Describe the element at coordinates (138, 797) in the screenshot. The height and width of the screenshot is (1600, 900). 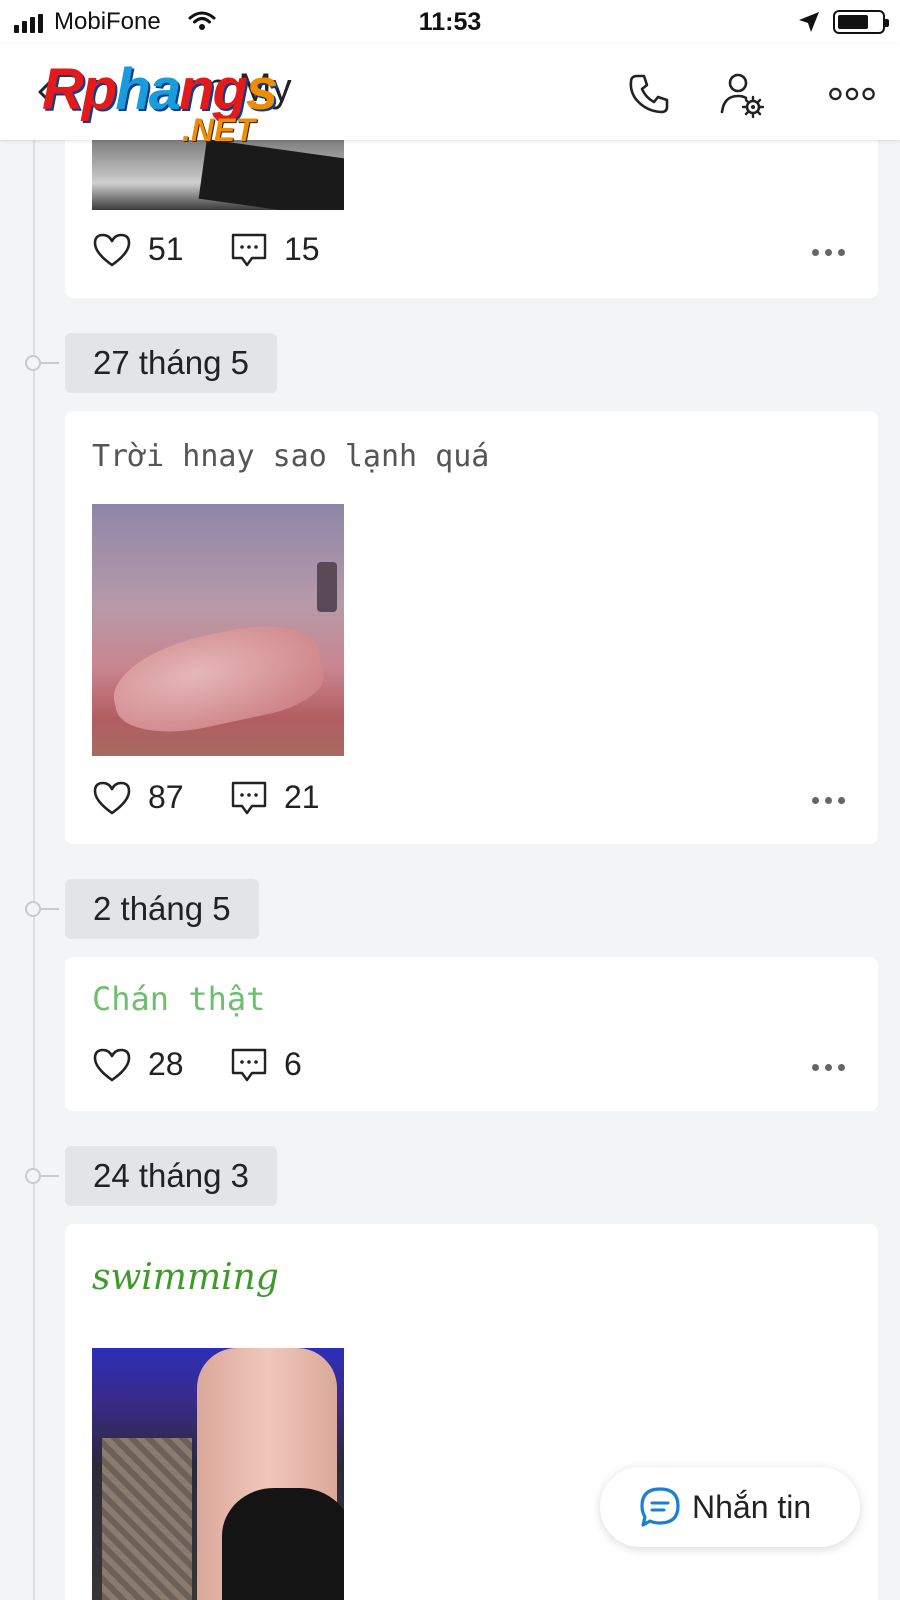
I see `like-button: 87` at that location.